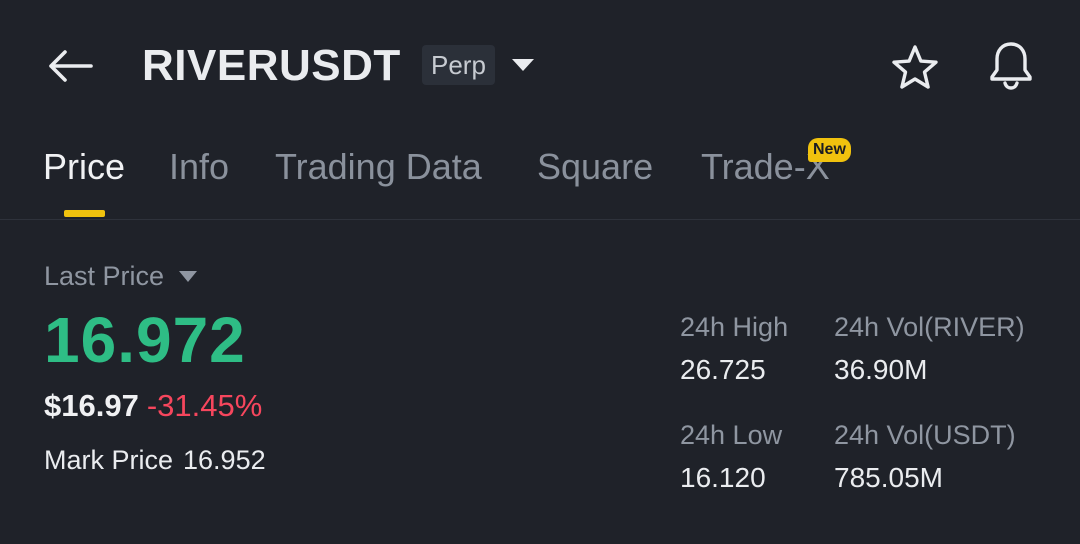 The image size is (1080, 544). I want to click on stat-24h-vol-quote-value: 785.05M, so click(888, 477).